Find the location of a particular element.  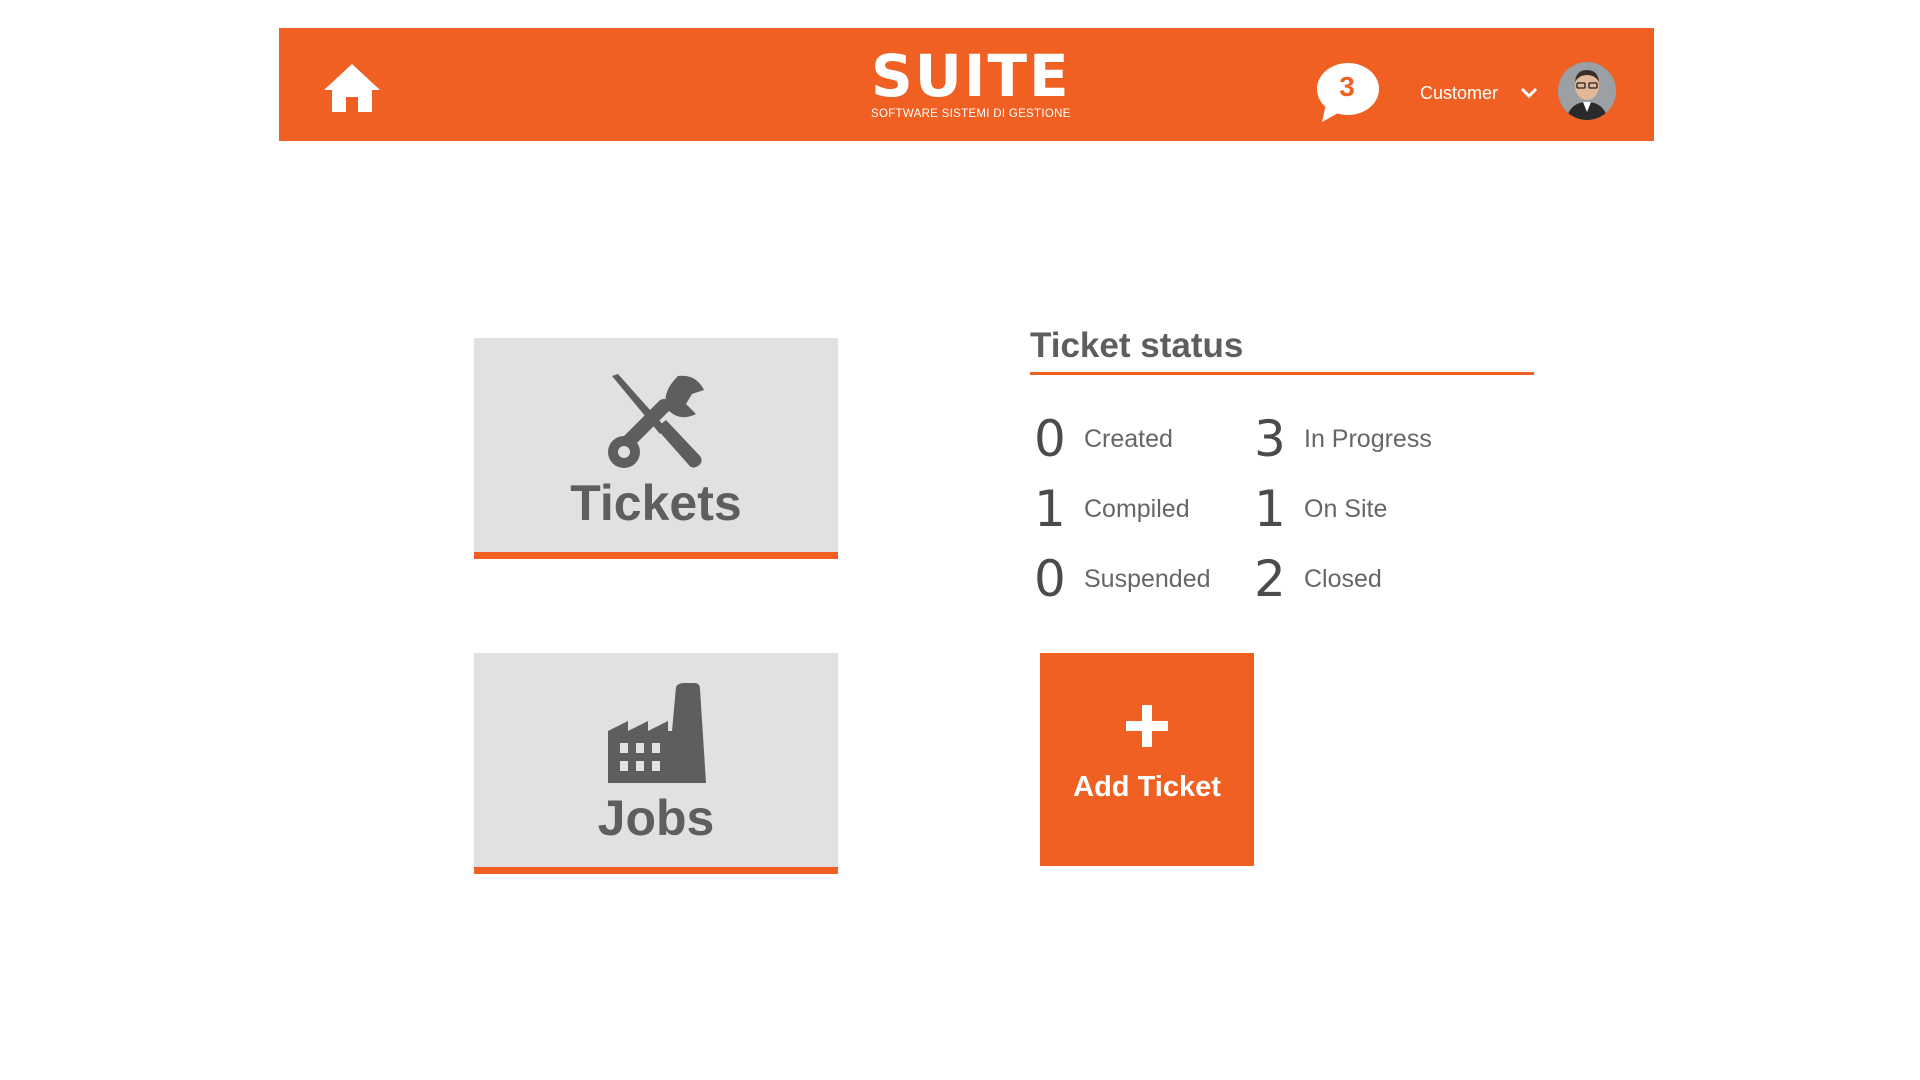

status-item-compiled: 1 Compiled is located at coordinates (1112, 509).